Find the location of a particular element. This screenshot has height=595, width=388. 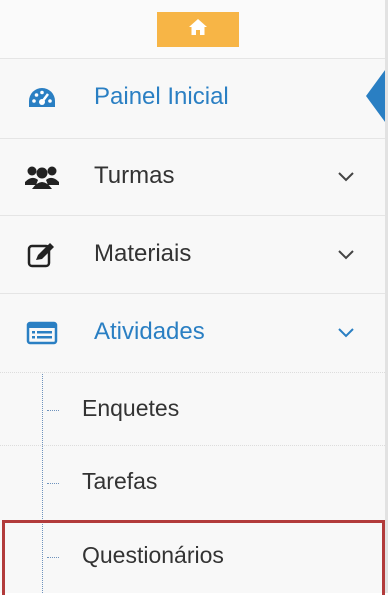

home-button is located at coordinates (198, 29).